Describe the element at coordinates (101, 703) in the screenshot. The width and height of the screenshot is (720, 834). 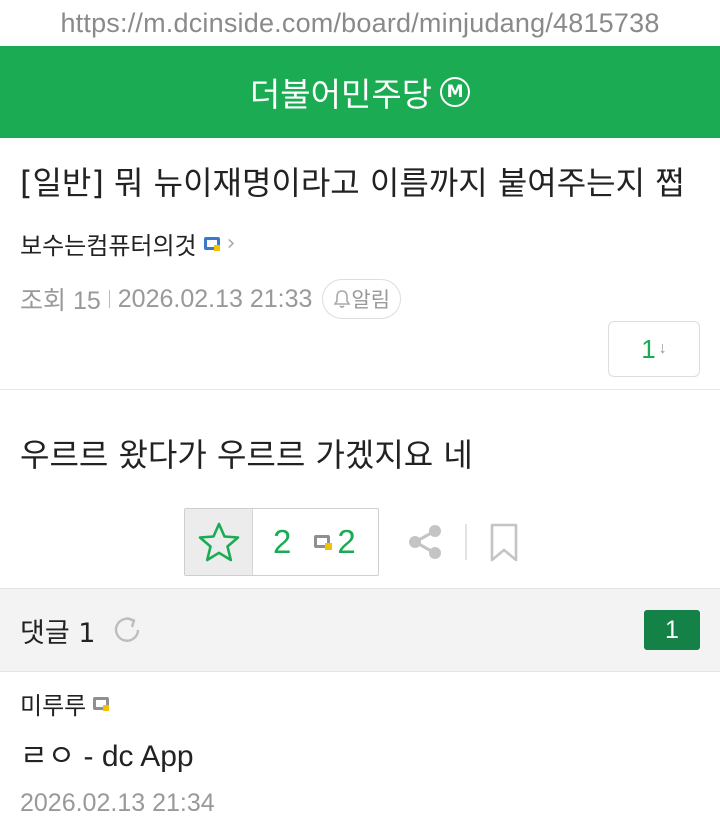
I see `comment-author-fixed-icon` at that location.